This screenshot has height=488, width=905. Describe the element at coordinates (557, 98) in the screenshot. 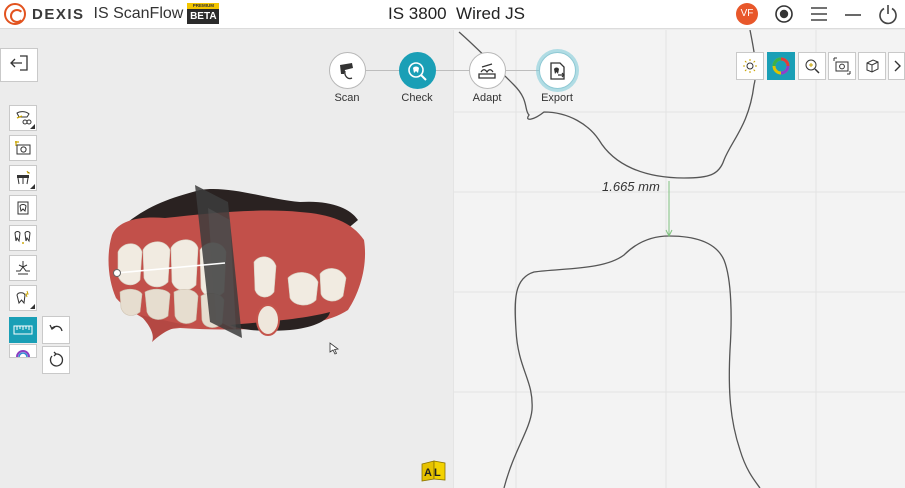

I see `step-label: Export` at that location.